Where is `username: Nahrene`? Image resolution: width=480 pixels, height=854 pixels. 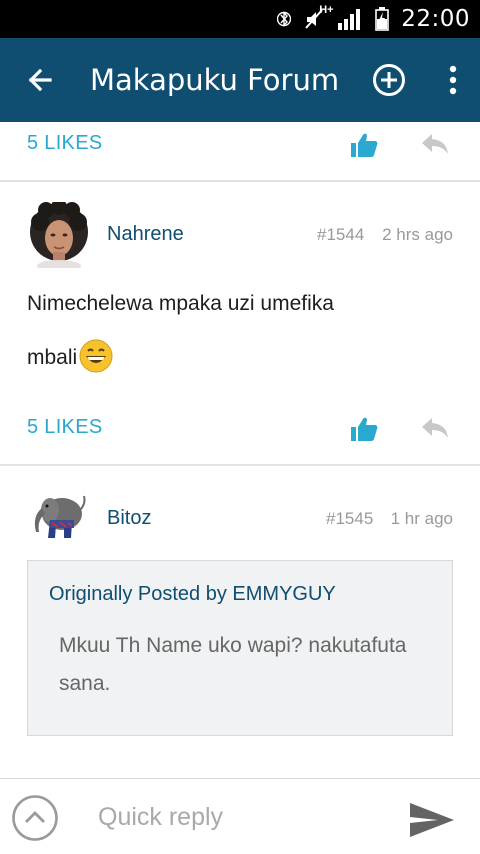
username: Nahrene is located at coordinates (145, 234).